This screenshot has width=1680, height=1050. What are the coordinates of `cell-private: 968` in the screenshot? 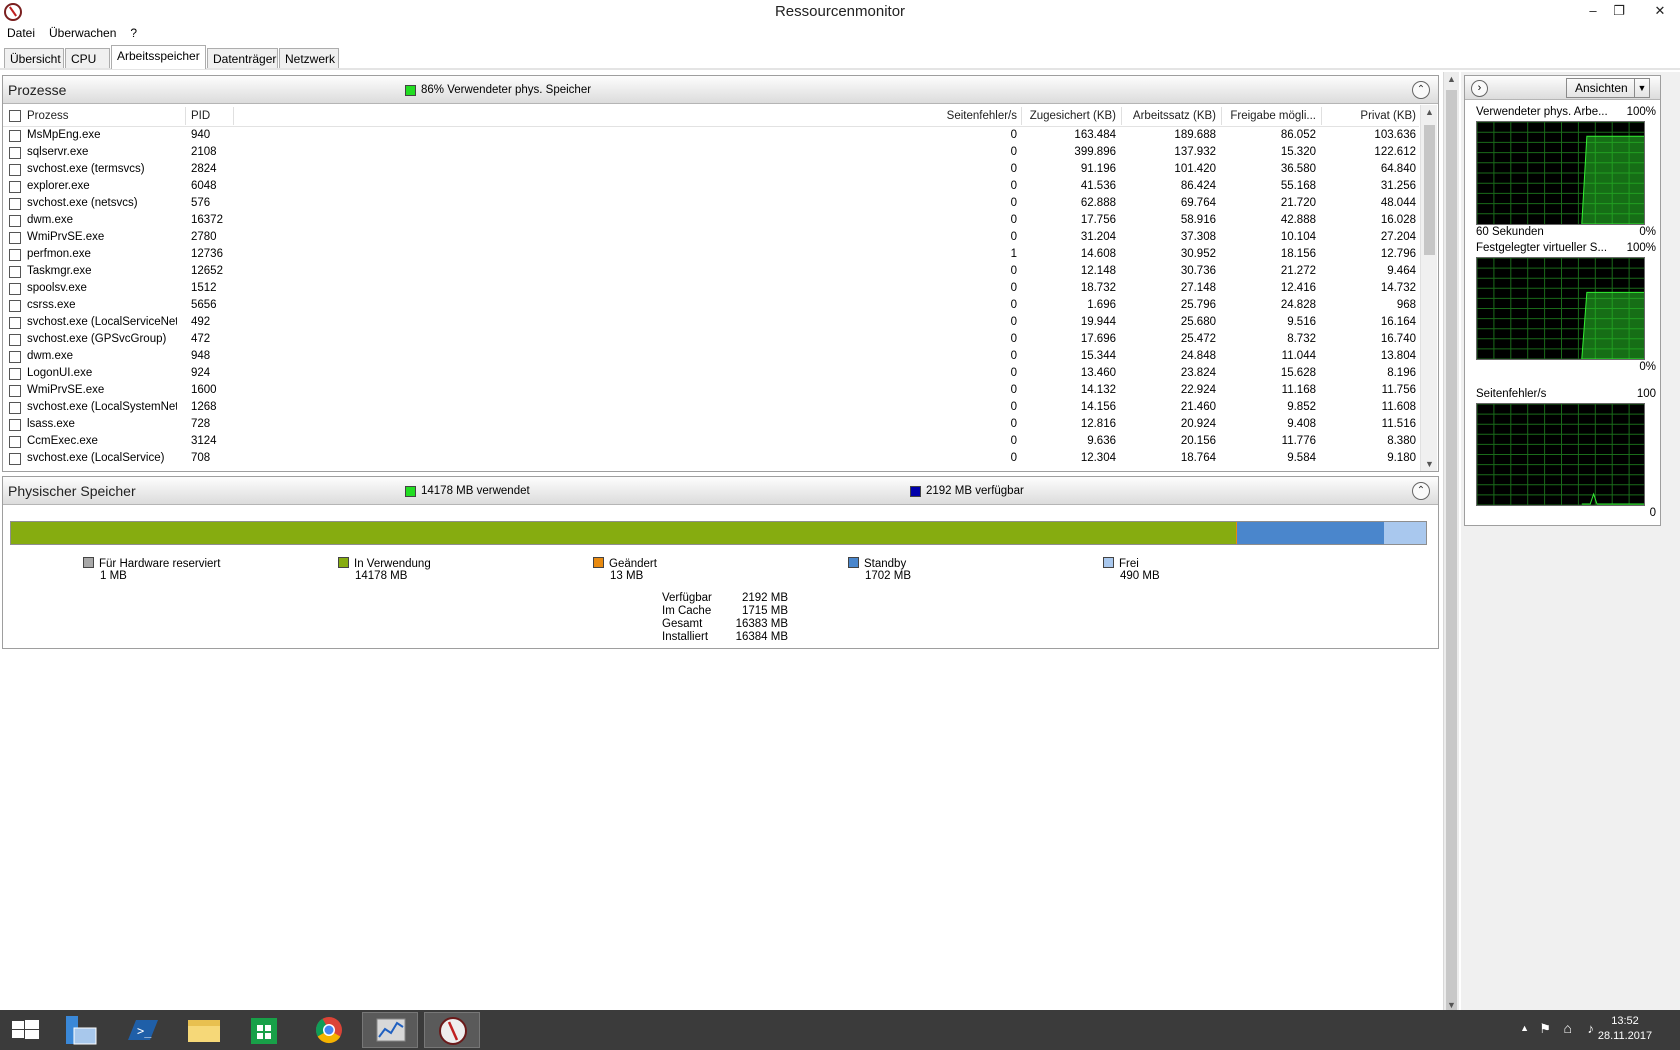 It's located at (1406, 305).